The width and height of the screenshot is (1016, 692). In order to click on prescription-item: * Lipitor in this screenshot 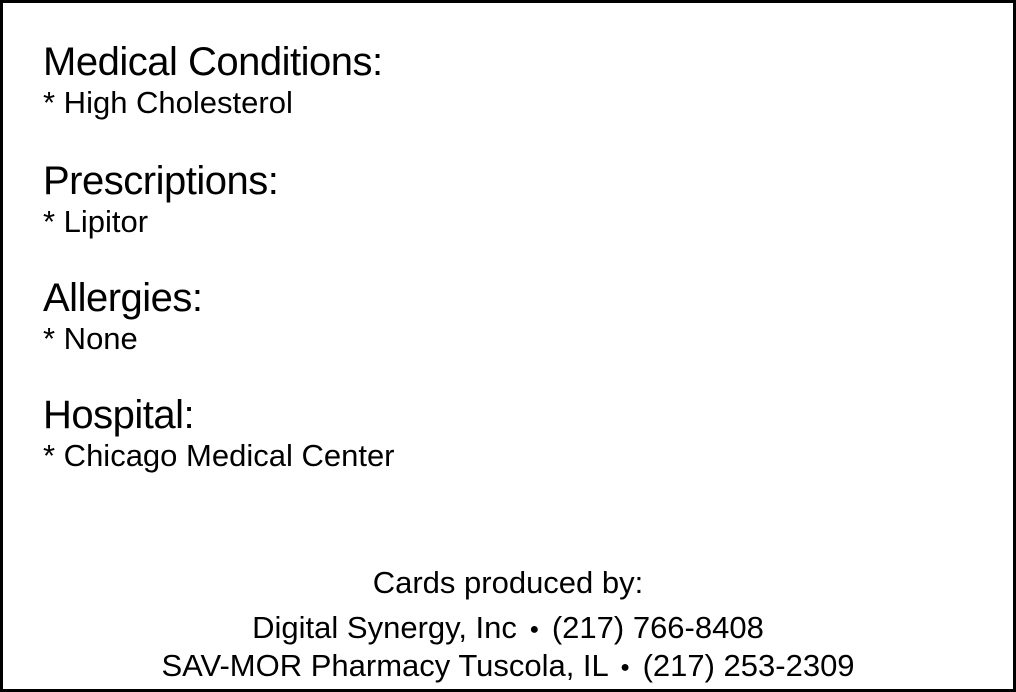, I will do `click(96, 221)`.